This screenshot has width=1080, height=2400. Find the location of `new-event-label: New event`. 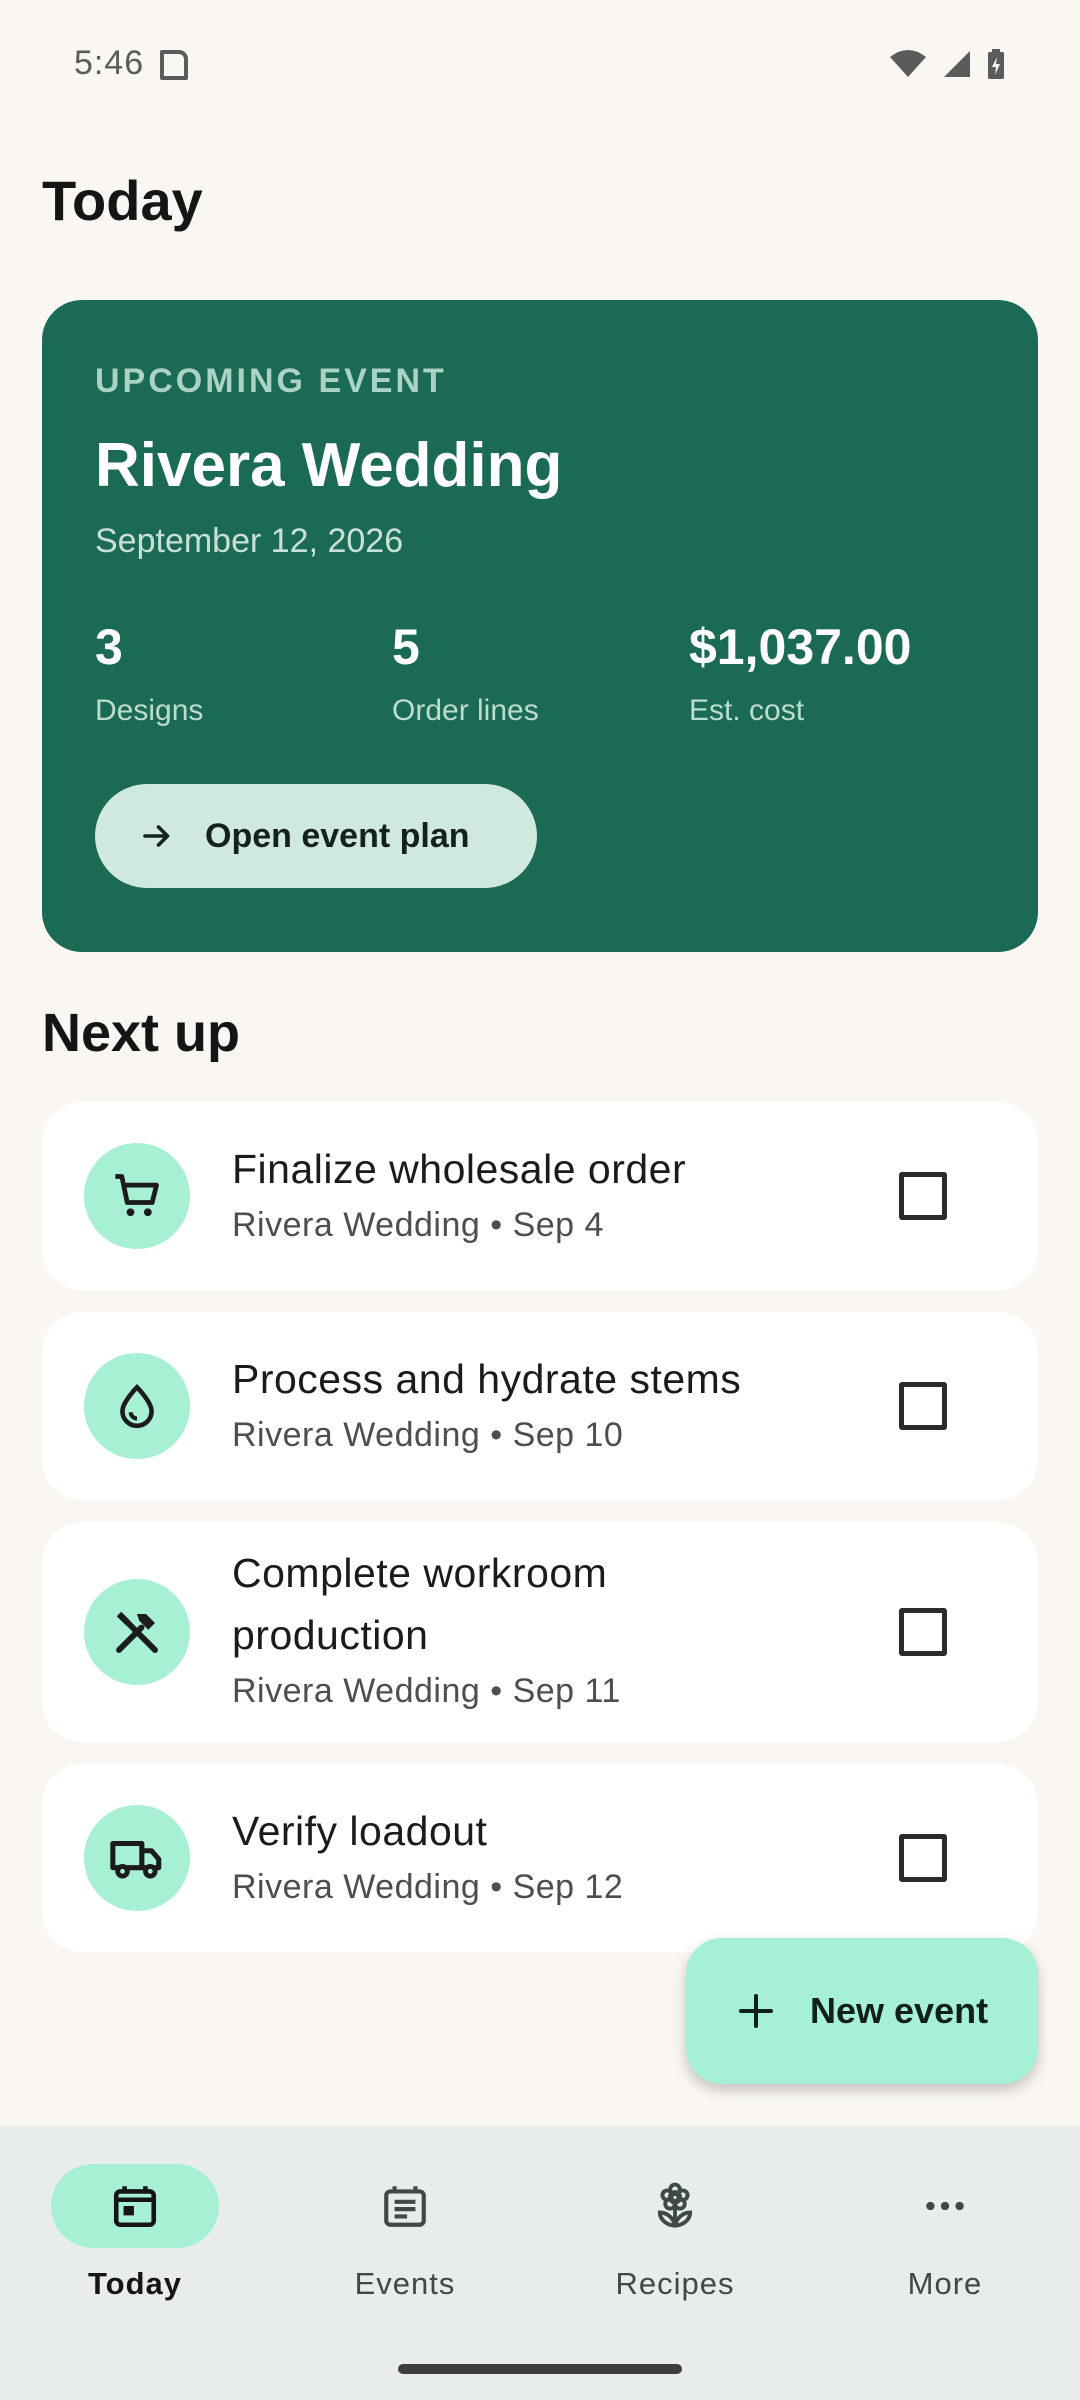

new-event-label: New event is located at coordinates (899, 2010).